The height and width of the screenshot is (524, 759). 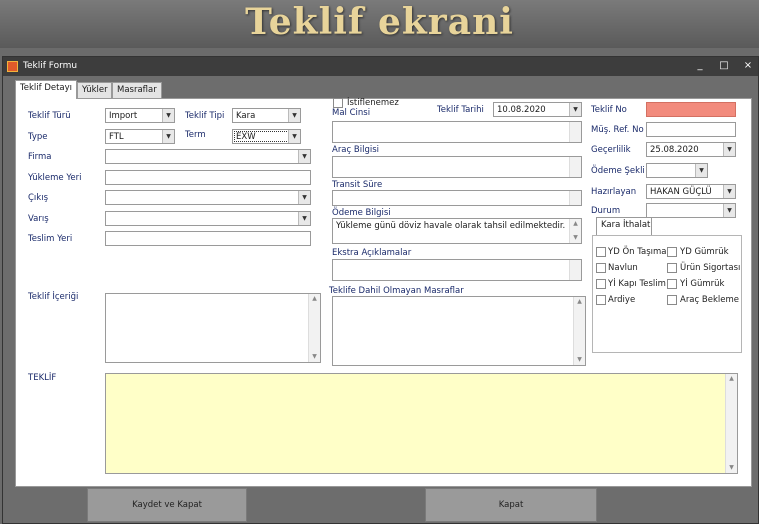 I want to click on type-label: Type, so click(x=38, y=137).